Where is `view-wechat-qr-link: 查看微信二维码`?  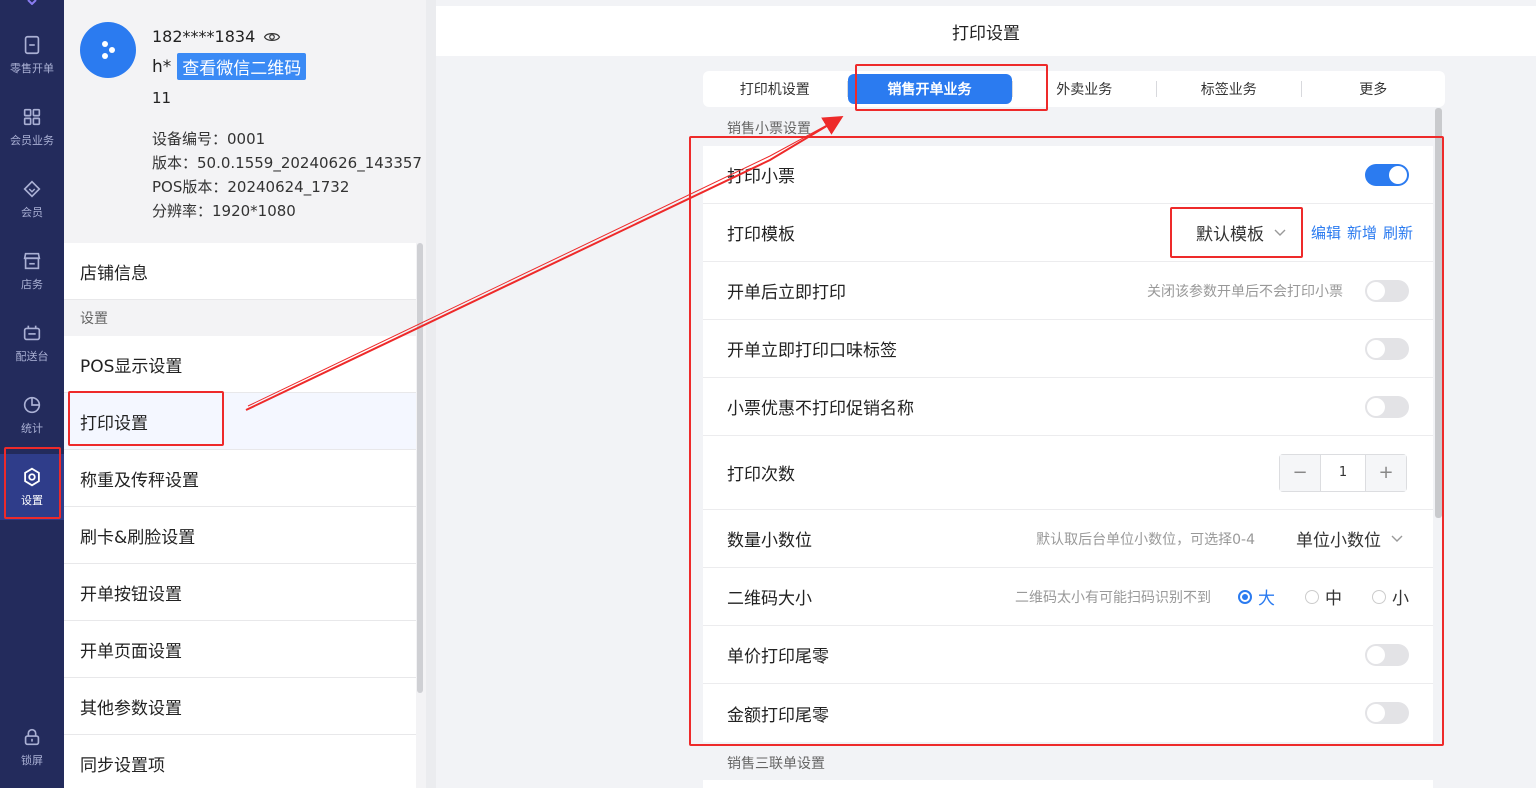
view-wechat-qr-link: 查看微信二维码 is located at coordinates (242, 66).